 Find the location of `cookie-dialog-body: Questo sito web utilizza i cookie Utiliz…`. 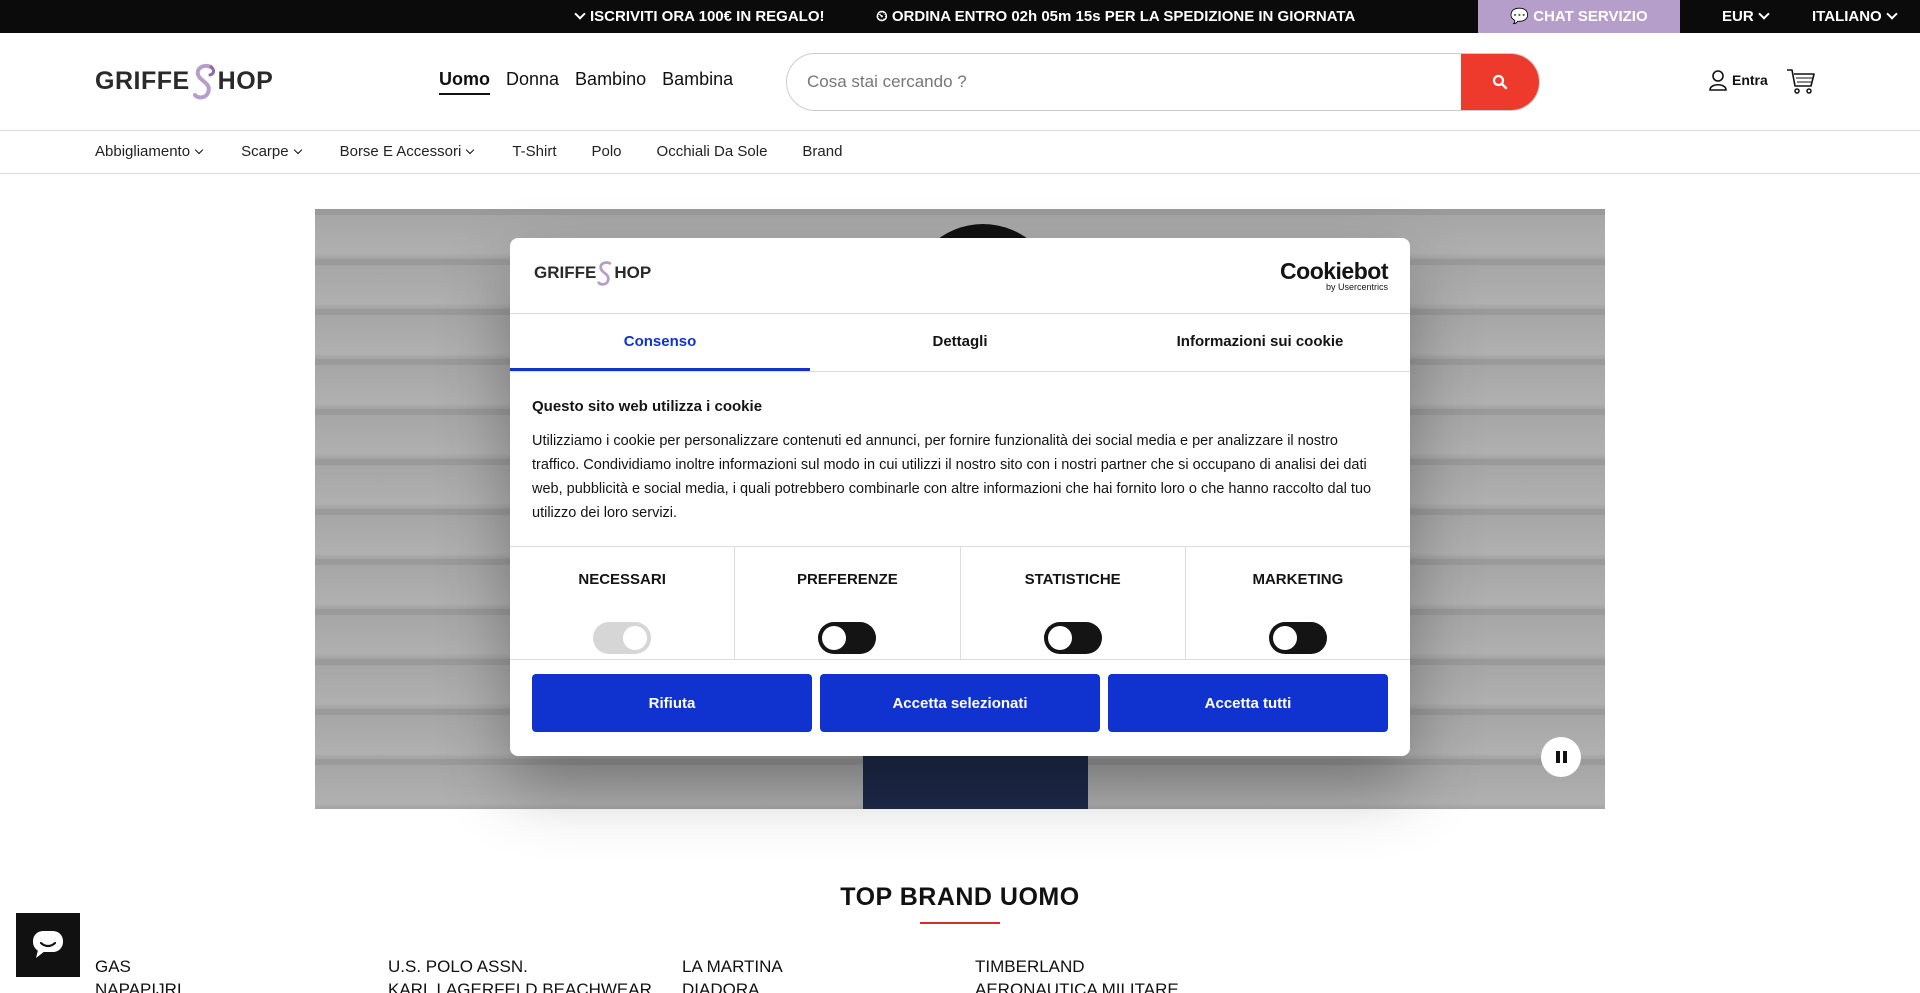

cookie-dialog-body: Questo sito web utilizza i cookie Utiliz… is located at coordinates (960, 461).